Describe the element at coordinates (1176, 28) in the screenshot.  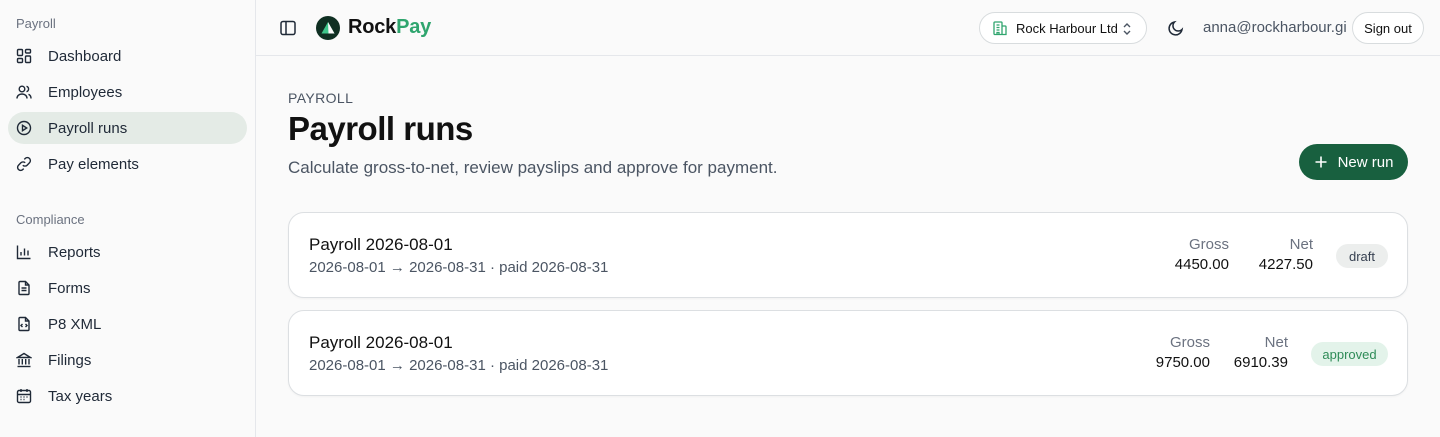
I see `moon-icon` at that location.